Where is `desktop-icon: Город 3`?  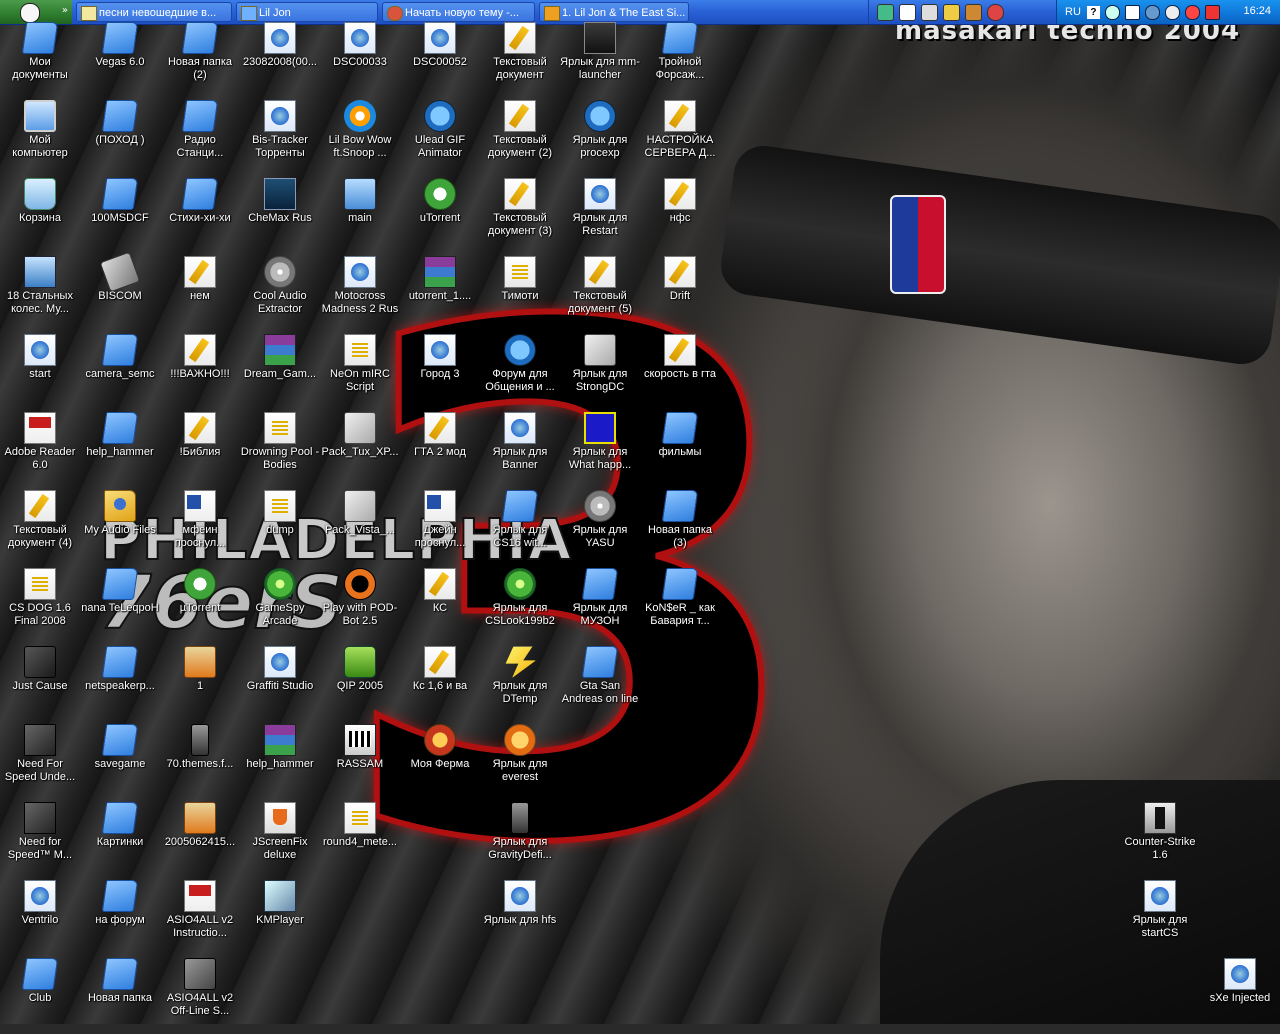
desktop-icon: Город 3 is located at coordinates (440, 371).